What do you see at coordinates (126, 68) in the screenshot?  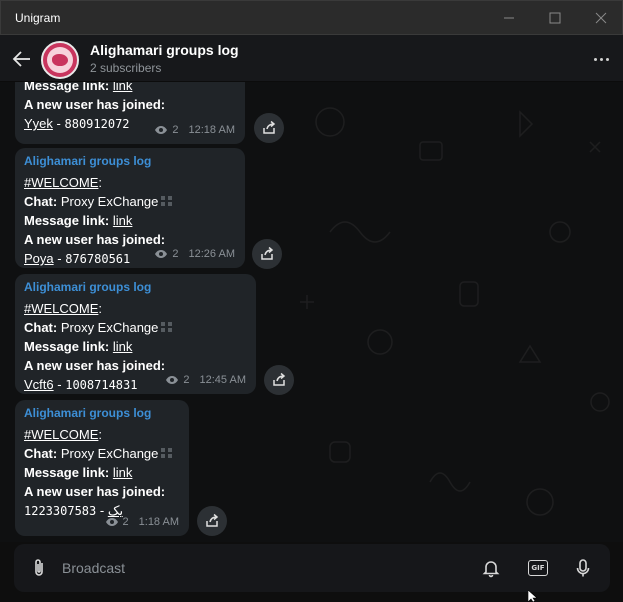 I see `chat-subtitle: 2 subscribers` at bounding box center [126, 68].